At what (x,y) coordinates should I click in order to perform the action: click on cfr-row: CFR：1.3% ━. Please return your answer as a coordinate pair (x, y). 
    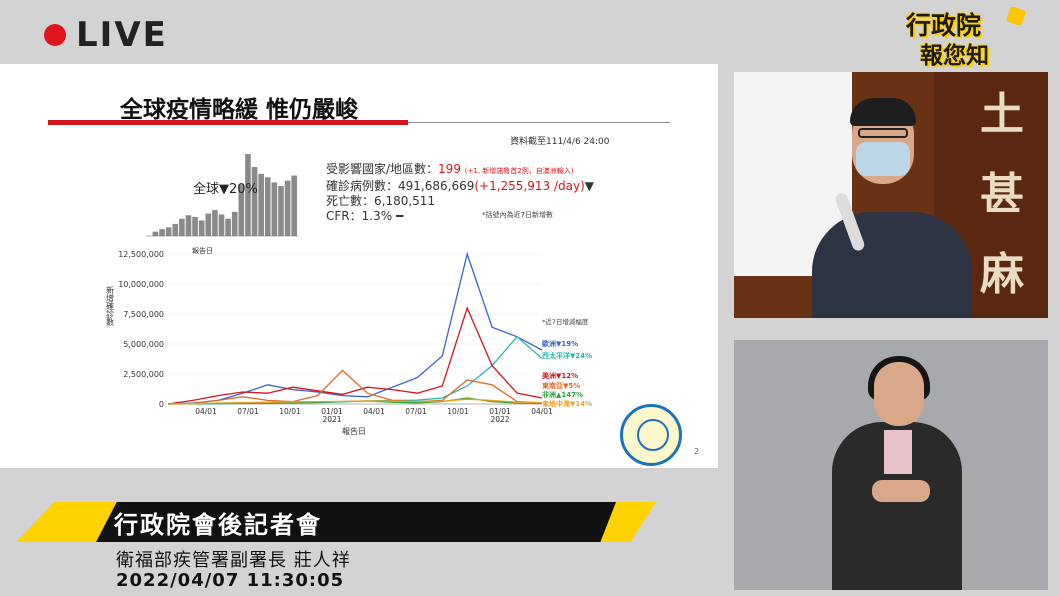
    Looking at the image, I should click on (460, 216).